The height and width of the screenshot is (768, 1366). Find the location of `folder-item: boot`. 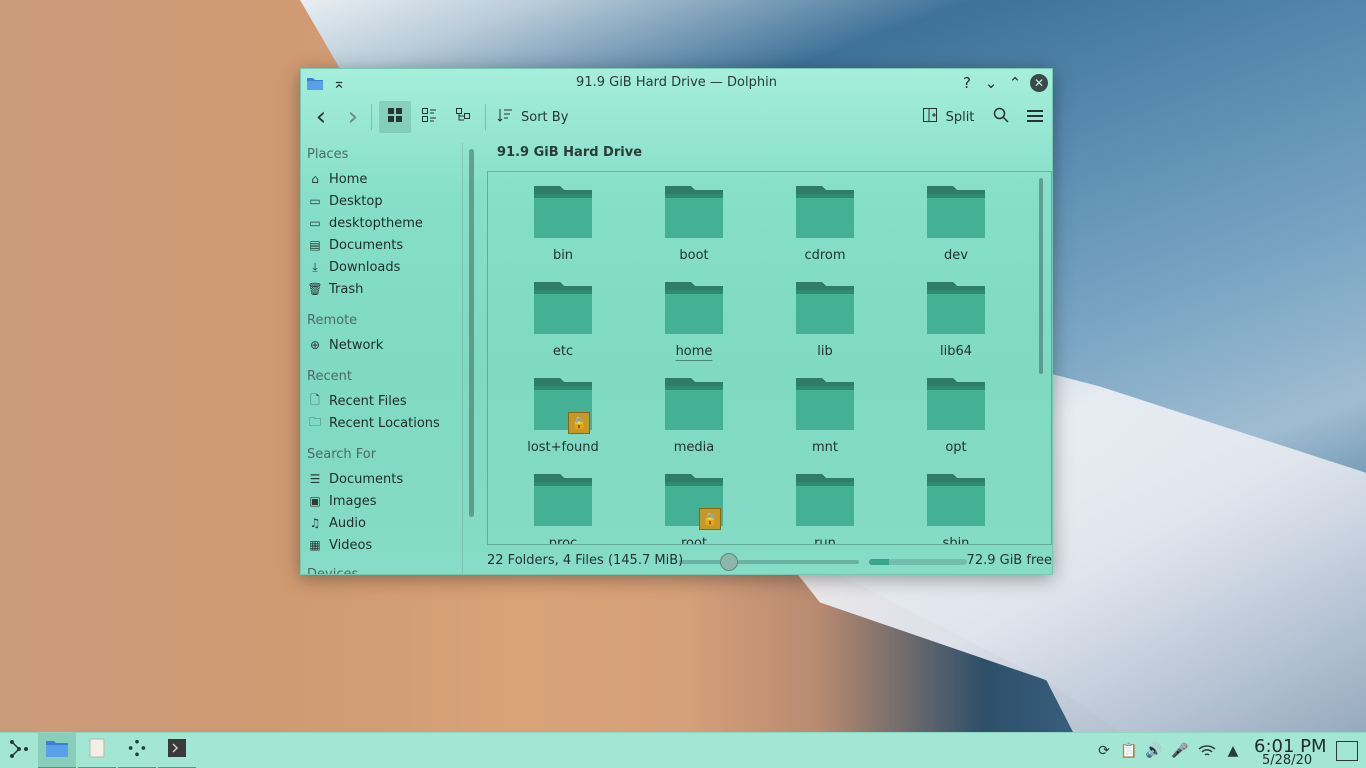

folder-item: boot is located at coordinates (694, 224).